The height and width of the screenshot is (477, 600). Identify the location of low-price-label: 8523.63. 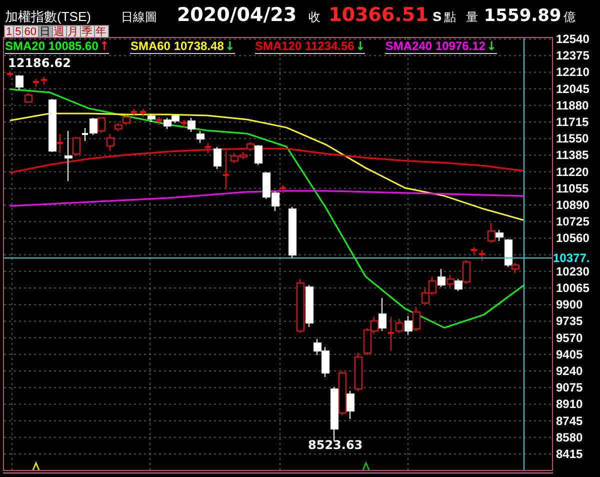
(335, 445).